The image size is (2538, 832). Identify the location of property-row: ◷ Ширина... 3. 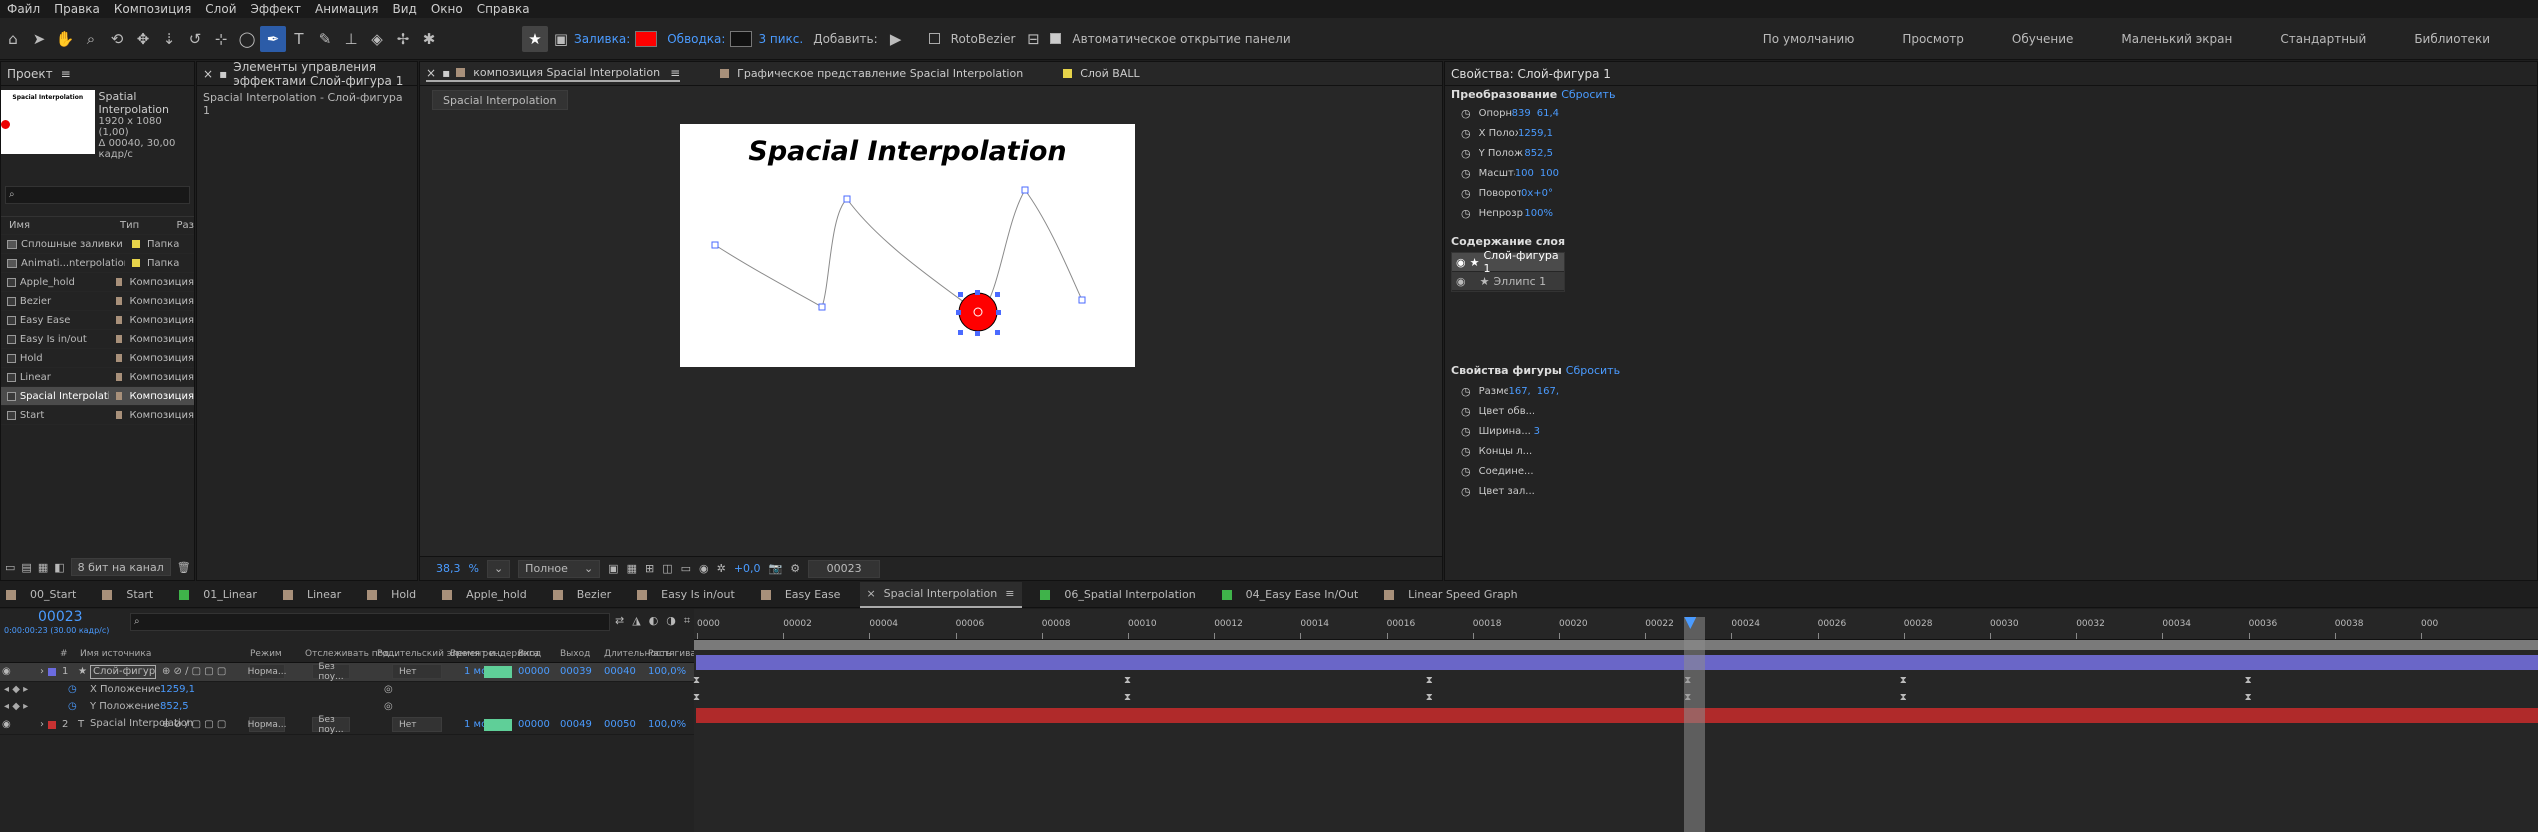
(1502, 431).